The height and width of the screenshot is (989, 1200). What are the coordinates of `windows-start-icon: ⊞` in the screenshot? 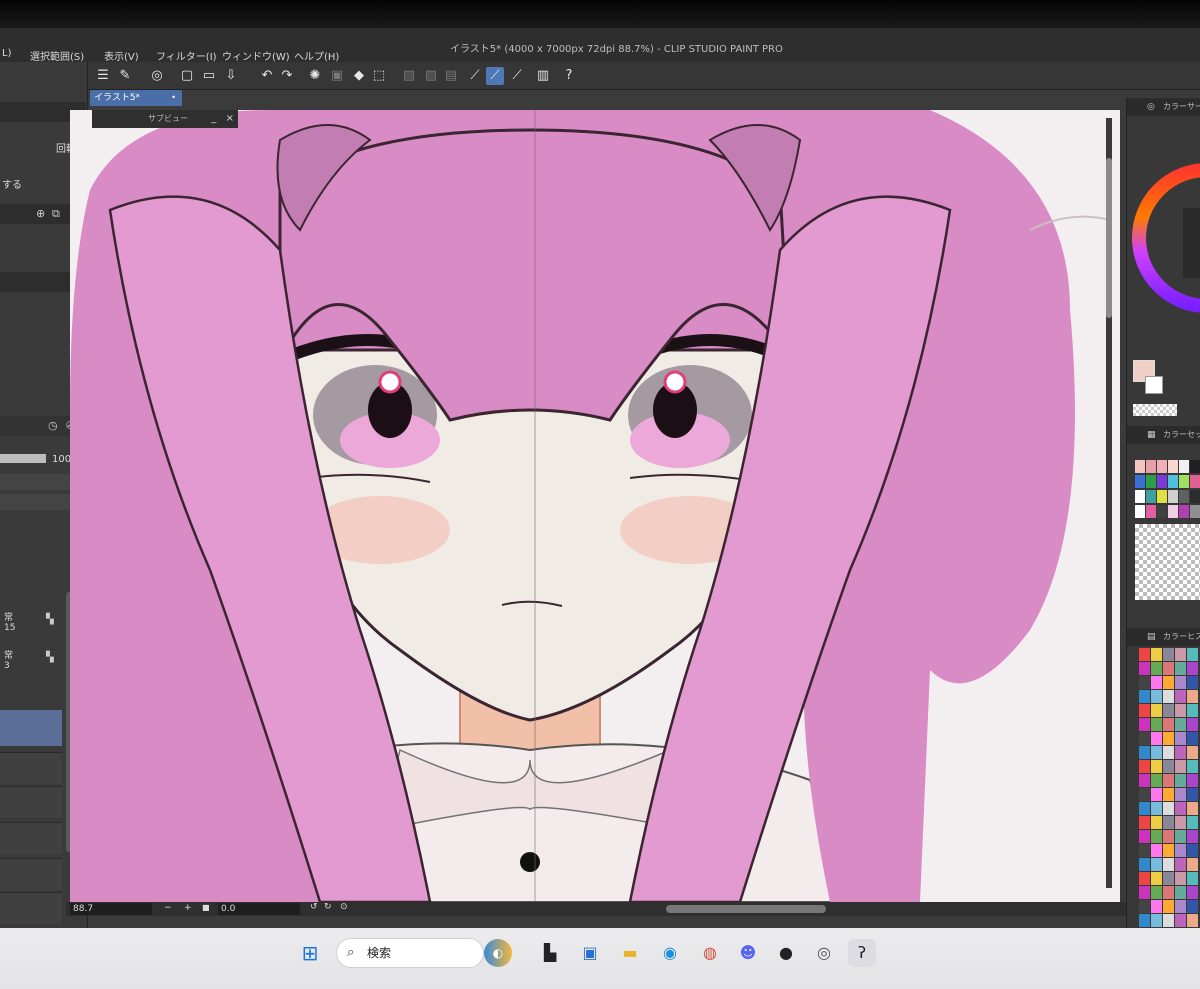 It's located at (310, 953).